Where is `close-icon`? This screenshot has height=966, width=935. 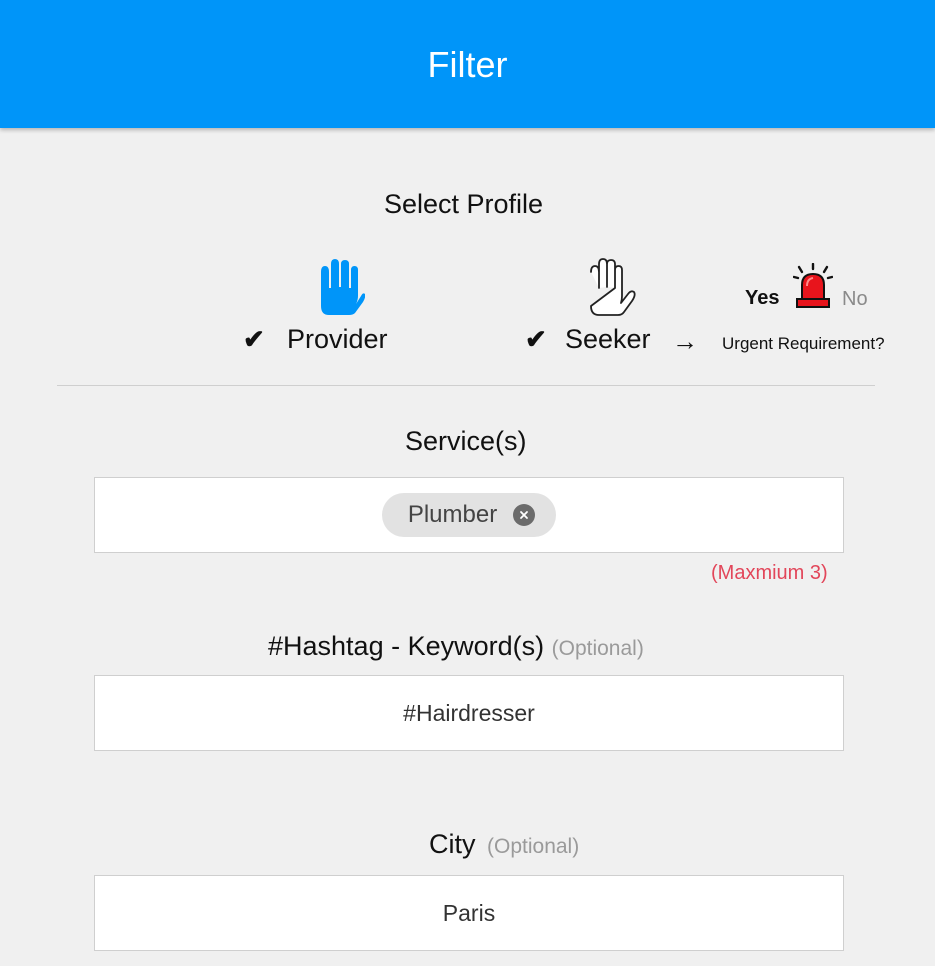
close-icon is located at coordinates (524, 515).